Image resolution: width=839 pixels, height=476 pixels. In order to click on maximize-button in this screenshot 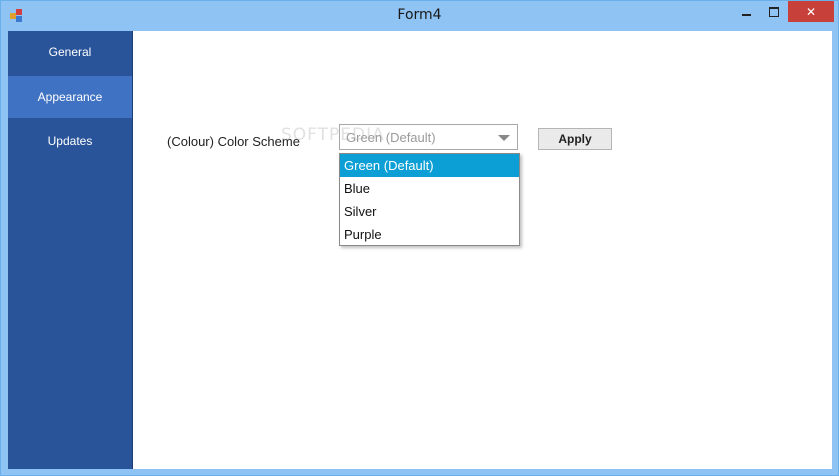, I will do `click(774, 11)`.